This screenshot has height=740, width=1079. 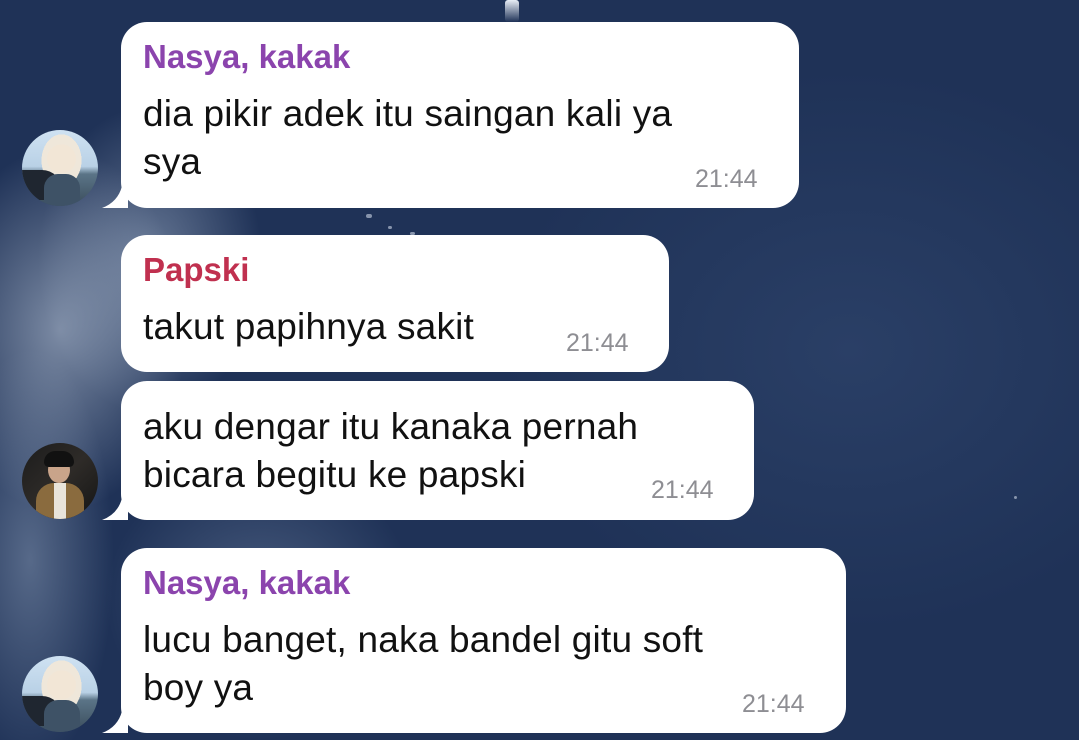 I want to click on message-text-line: takut papihnya sakit, so click(x=309, y=326).